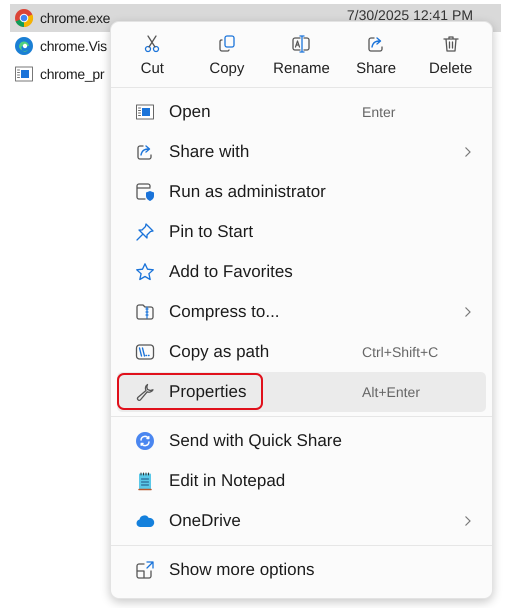 This screenshot has width=517, height=608. I want to click on file-name: chrome.Vis, so click(74, 46).